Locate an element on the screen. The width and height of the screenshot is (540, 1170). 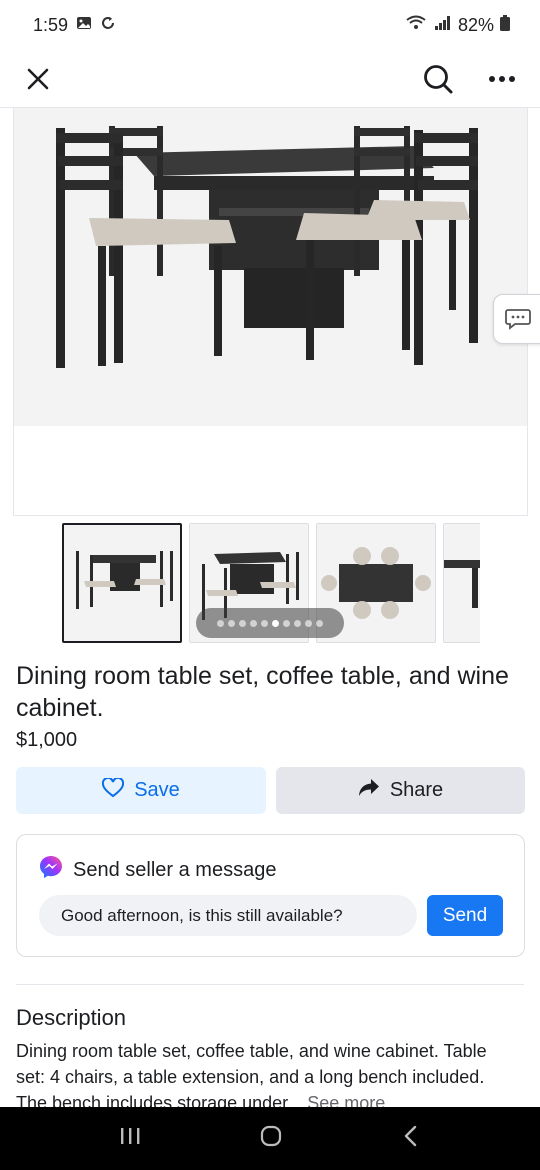
back-icon is located at coordinates (411, 1138).